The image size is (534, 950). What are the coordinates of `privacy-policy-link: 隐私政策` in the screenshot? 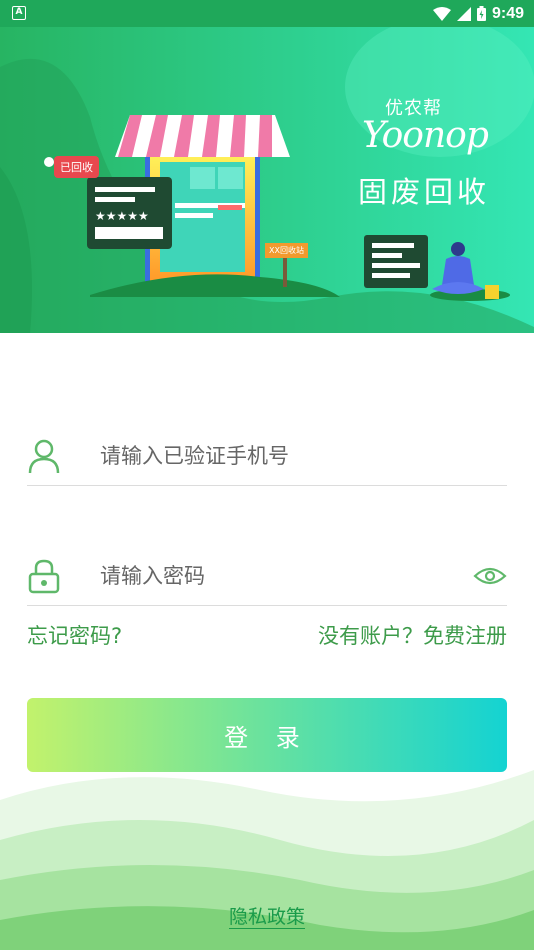 It's located at (266, 917).